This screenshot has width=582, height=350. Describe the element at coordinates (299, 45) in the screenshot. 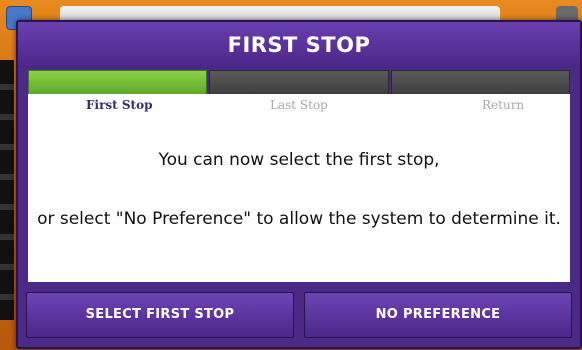

I see `dialog-title: FIRST STOP` at that location.